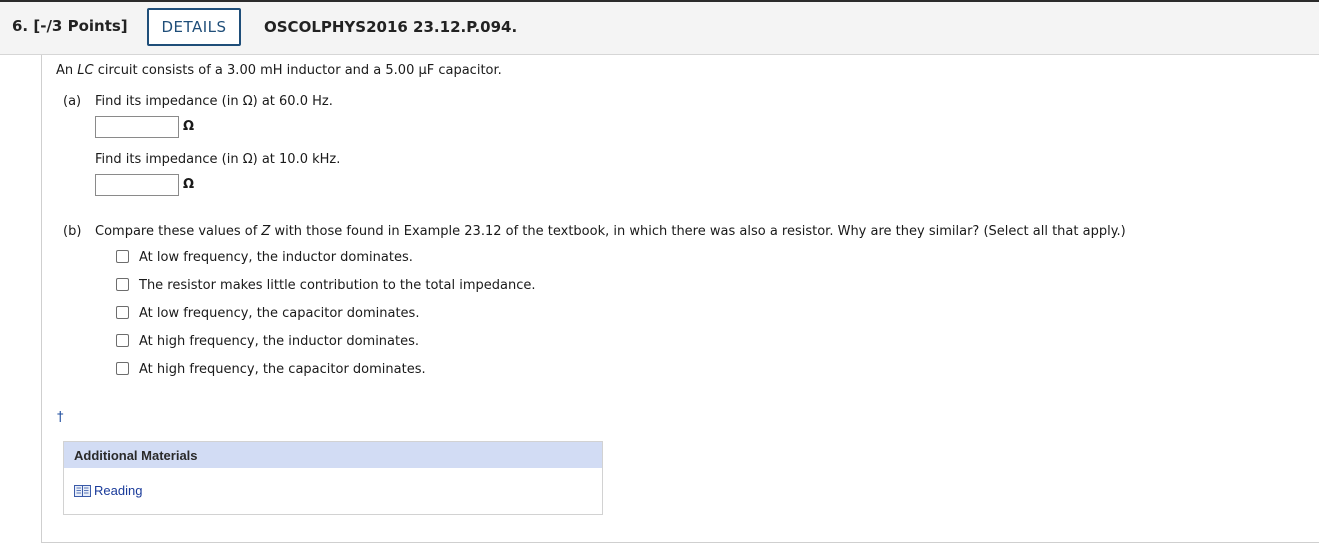 This screenshot has height=546, width=1319. Describe the element at coordinates (178, 231) in the screenshot. I see `part-b-prompt-prefix: Compare these values of` at that location.